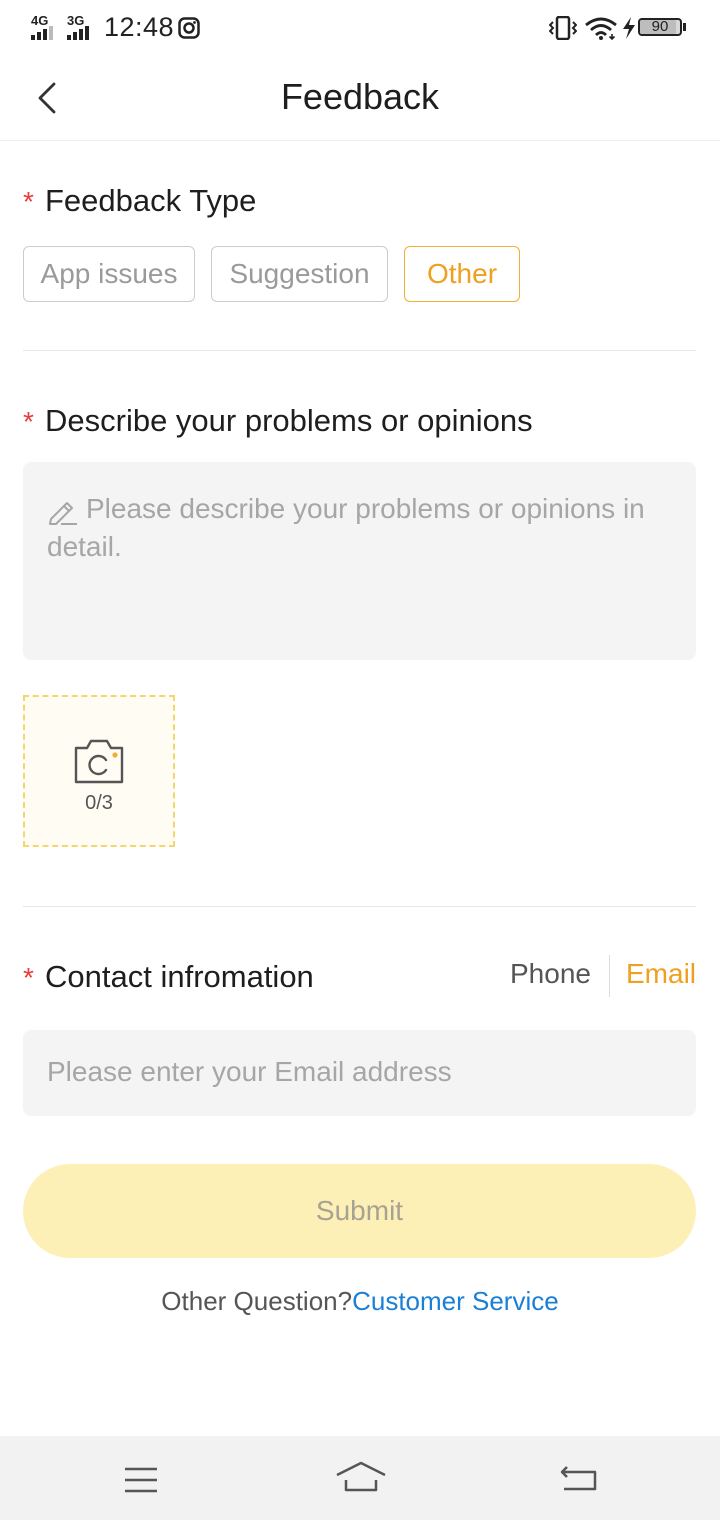  Describe the element at coordinates (139, 27) in the screenshot. I see `status-time: 12:48` at that location.